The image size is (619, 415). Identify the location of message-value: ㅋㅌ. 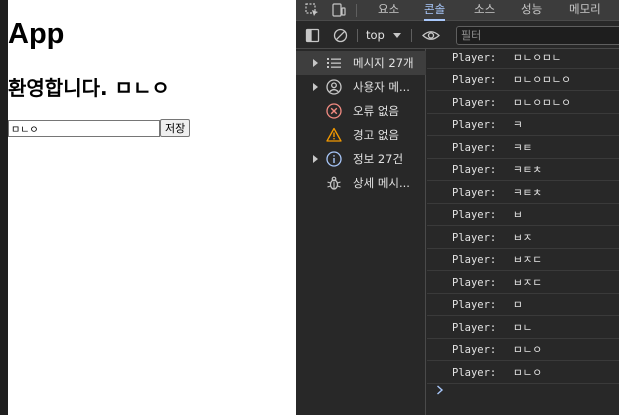
(523, 148).